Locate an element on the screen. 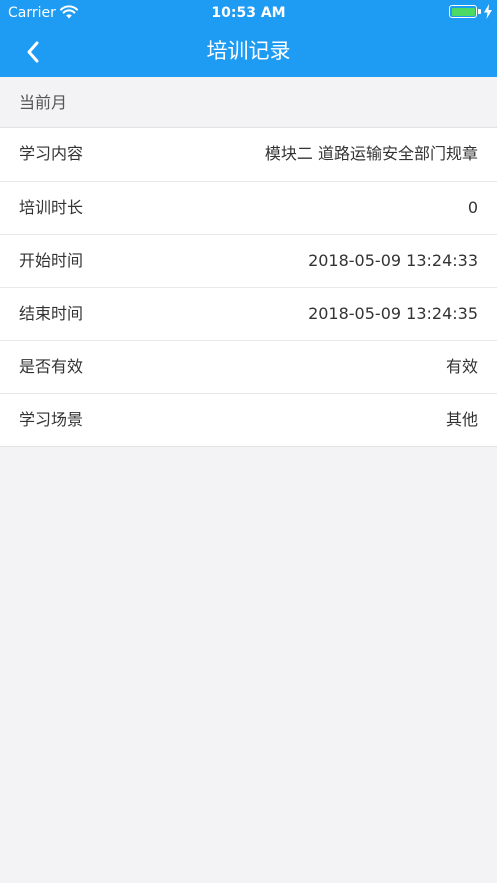  row-value: 2018-05-09 13:24:33 is located at coordinates (393, 260).